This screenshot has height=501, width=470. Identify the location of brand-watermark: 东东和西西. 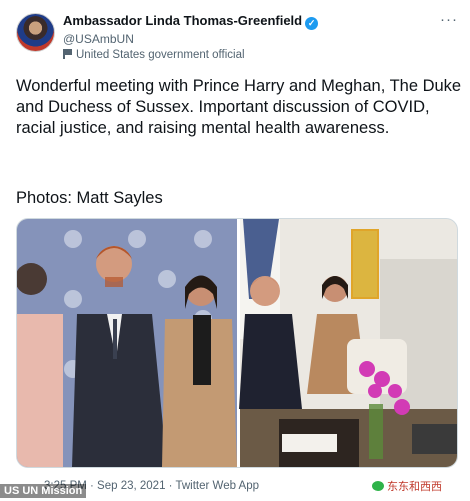
(407, 486).